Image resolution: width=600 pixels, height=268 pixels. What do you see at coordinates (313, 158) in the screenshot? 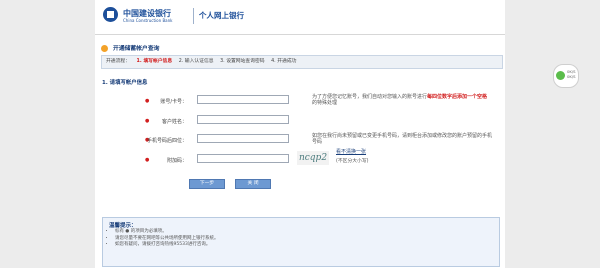
I see `captcha-image: ncqp2` at bounding box center [313, 158].